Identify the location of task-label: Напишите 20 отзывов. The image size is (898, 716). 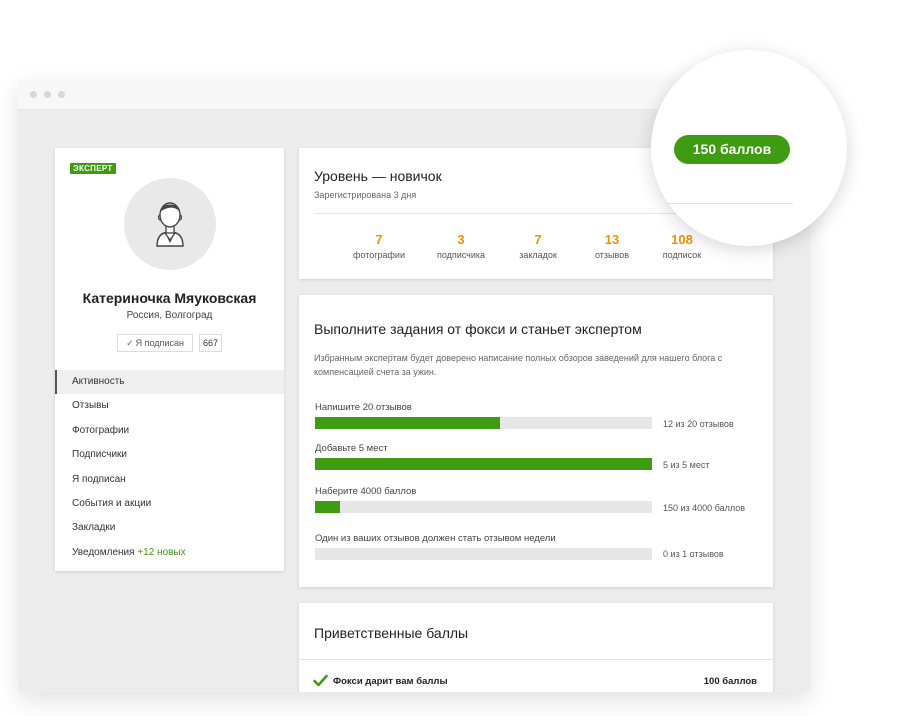
(363, 407).